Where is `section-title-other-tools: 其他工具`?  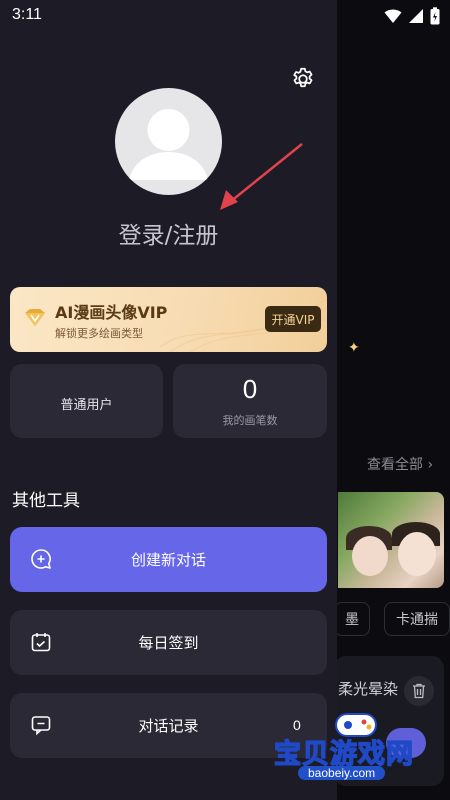 section-title-other-tools: 其他工具 is located at coordinates (46, 501).